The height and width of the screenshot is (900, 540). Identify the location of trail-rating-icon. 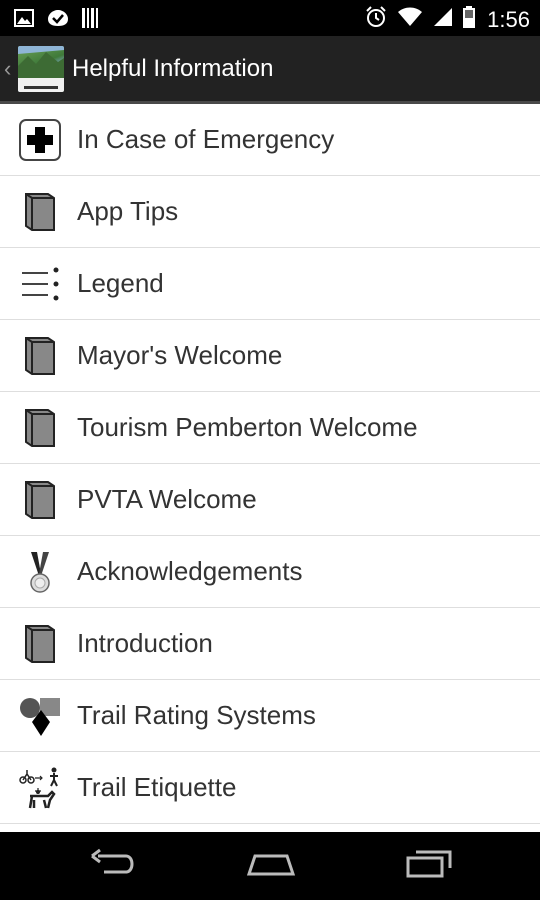
(40, 716).